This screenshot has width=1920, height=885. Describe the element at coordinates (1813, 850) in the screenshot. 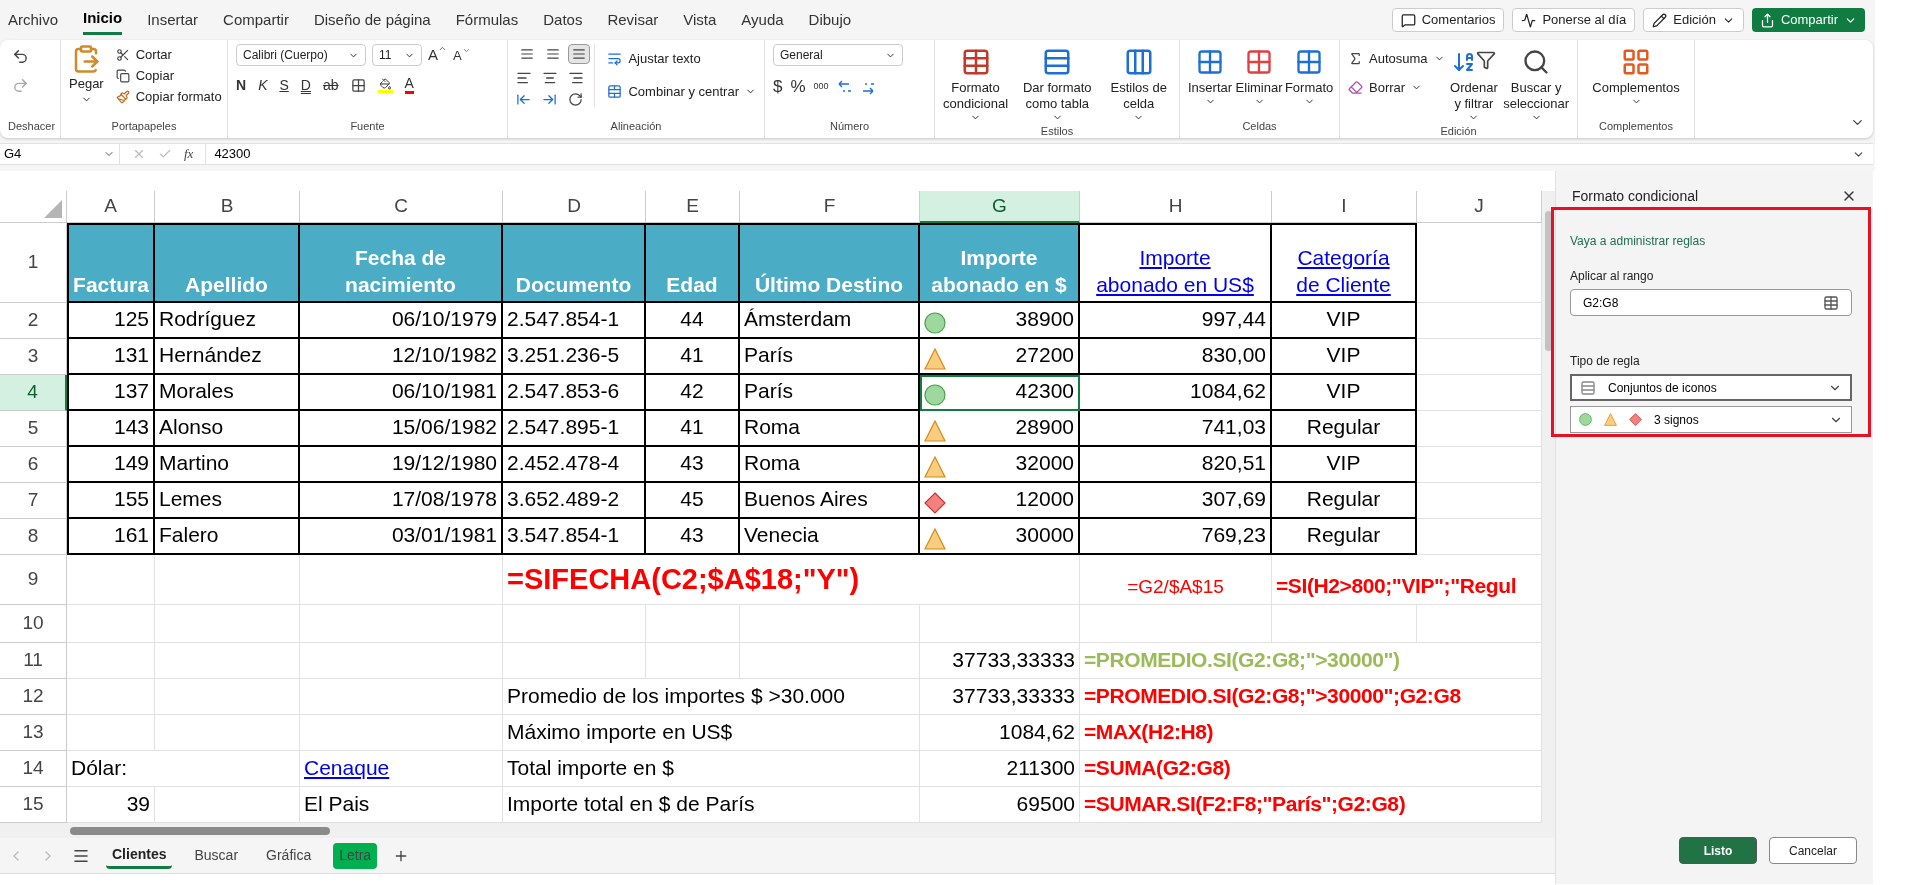

I see `cancel-button: Cancelar` at that location.